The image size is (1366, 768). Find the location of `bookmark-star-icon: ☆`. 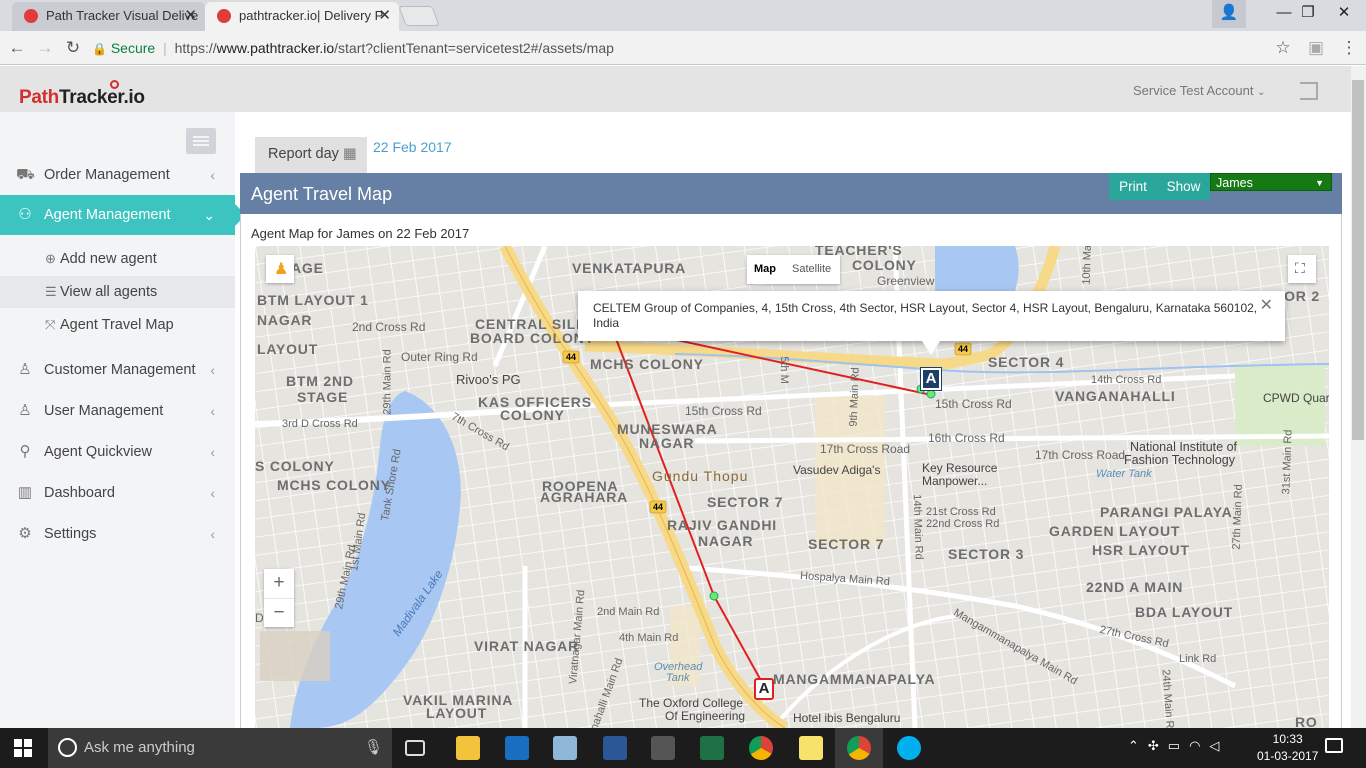

bookmark-star-icon: ☆ is located at coordinates (1283, 48).